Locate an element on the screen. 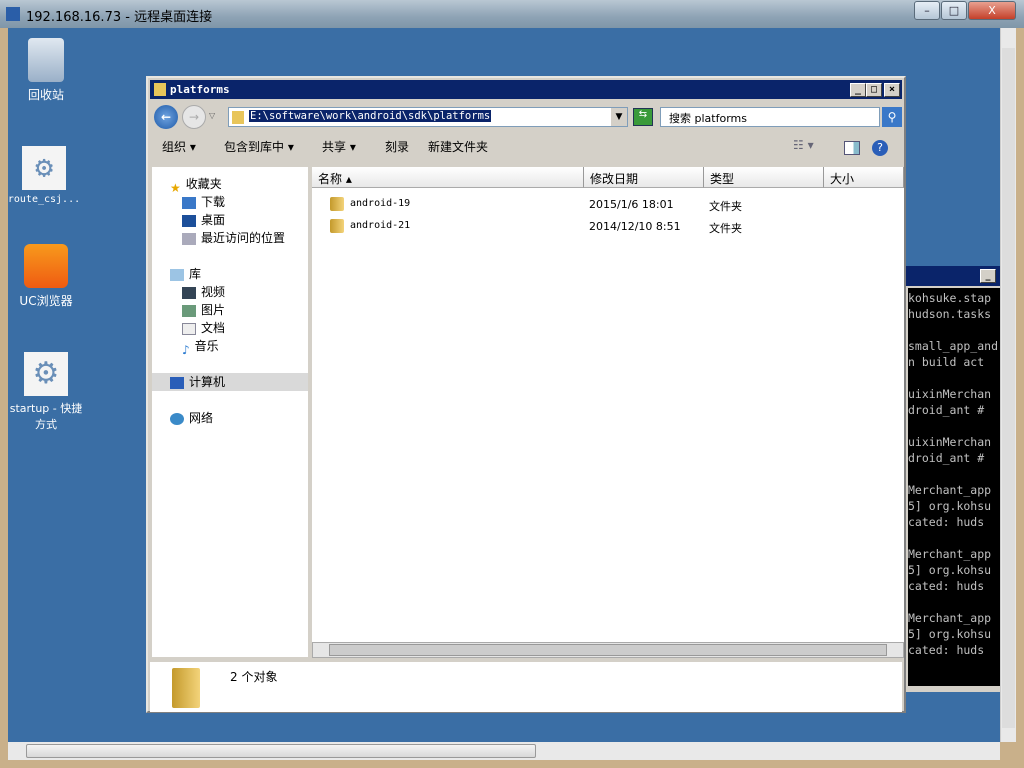  icon-label: UC浏览器 is located at coordinates (46, 301).